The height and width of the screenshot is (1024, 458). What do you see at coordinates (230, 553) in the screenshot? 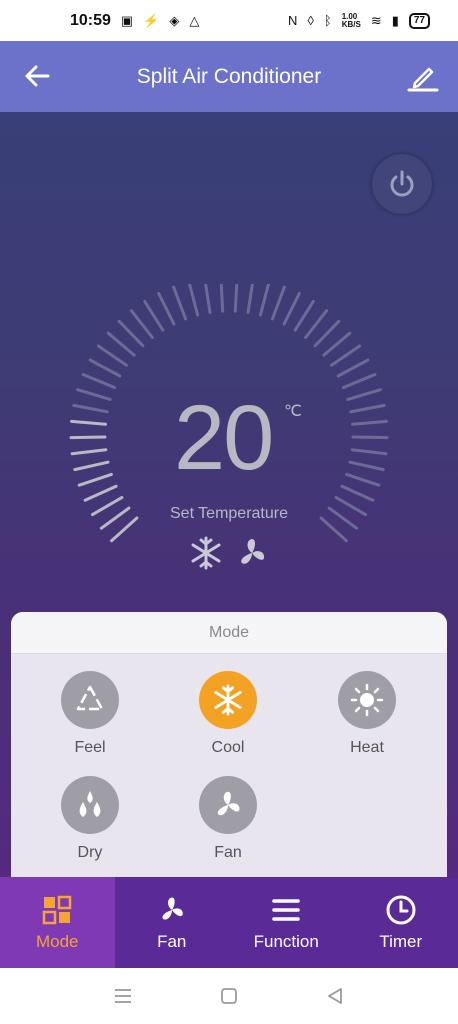
I see `status-indicators` at bounding box center [230, 553].